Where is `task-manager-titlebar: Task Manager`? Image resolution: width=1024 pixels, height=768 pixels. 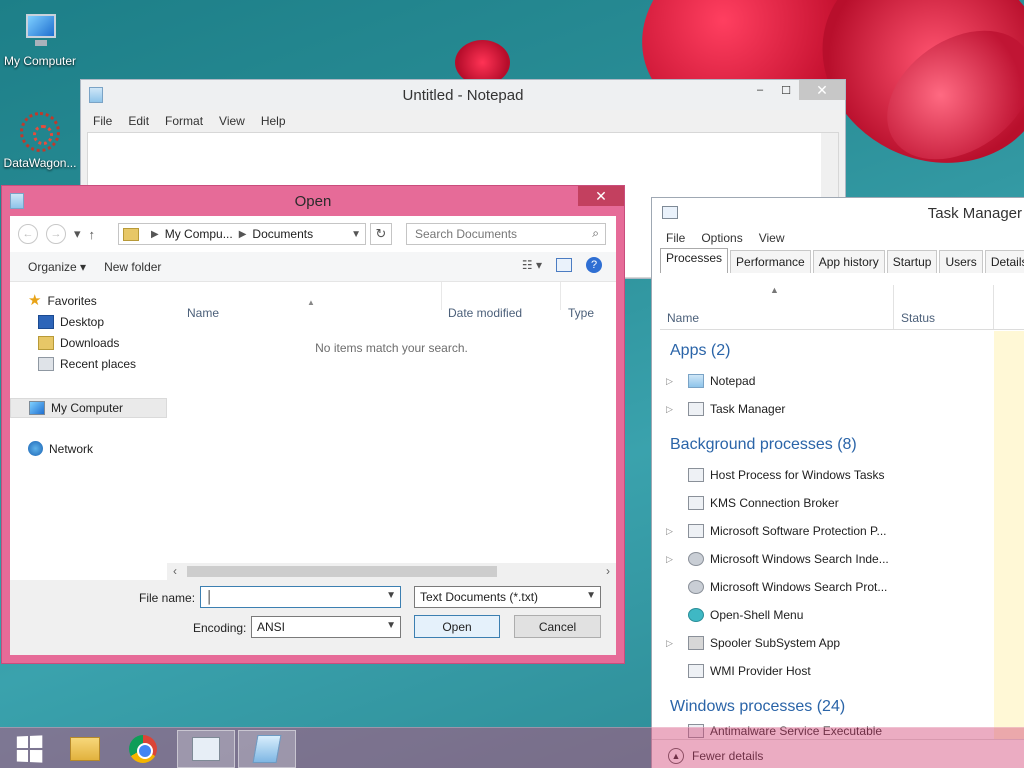 task-manager-titlebar: Task Manager is located at coordinates (838, 212).